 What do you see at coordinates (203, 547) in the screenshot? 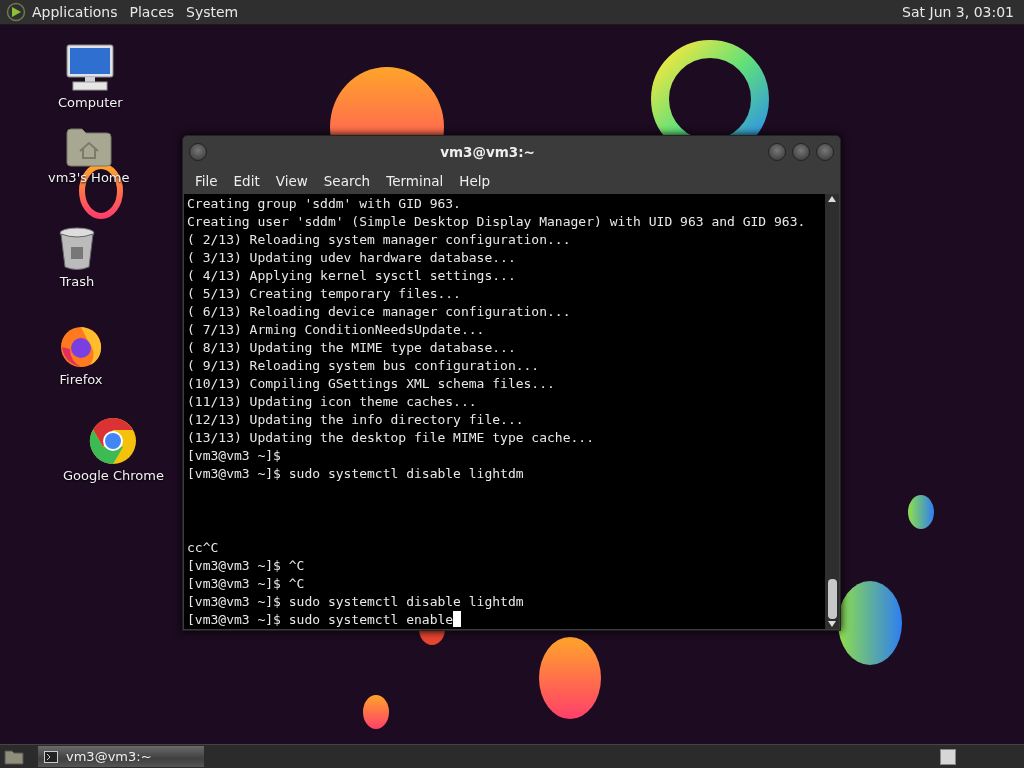
I see `terminal-line: cc^C` at bounding box center [203, 547].